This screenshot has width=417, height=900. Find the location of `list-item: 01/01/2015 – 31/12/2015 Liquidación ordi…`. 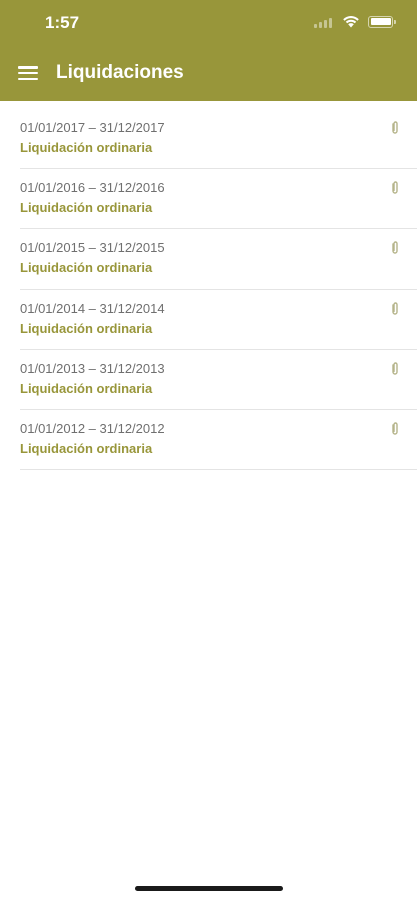

list-item: 01/01/2015 – 31/12/2015 Liquidación ordi… is located at coordinates (218, 259).